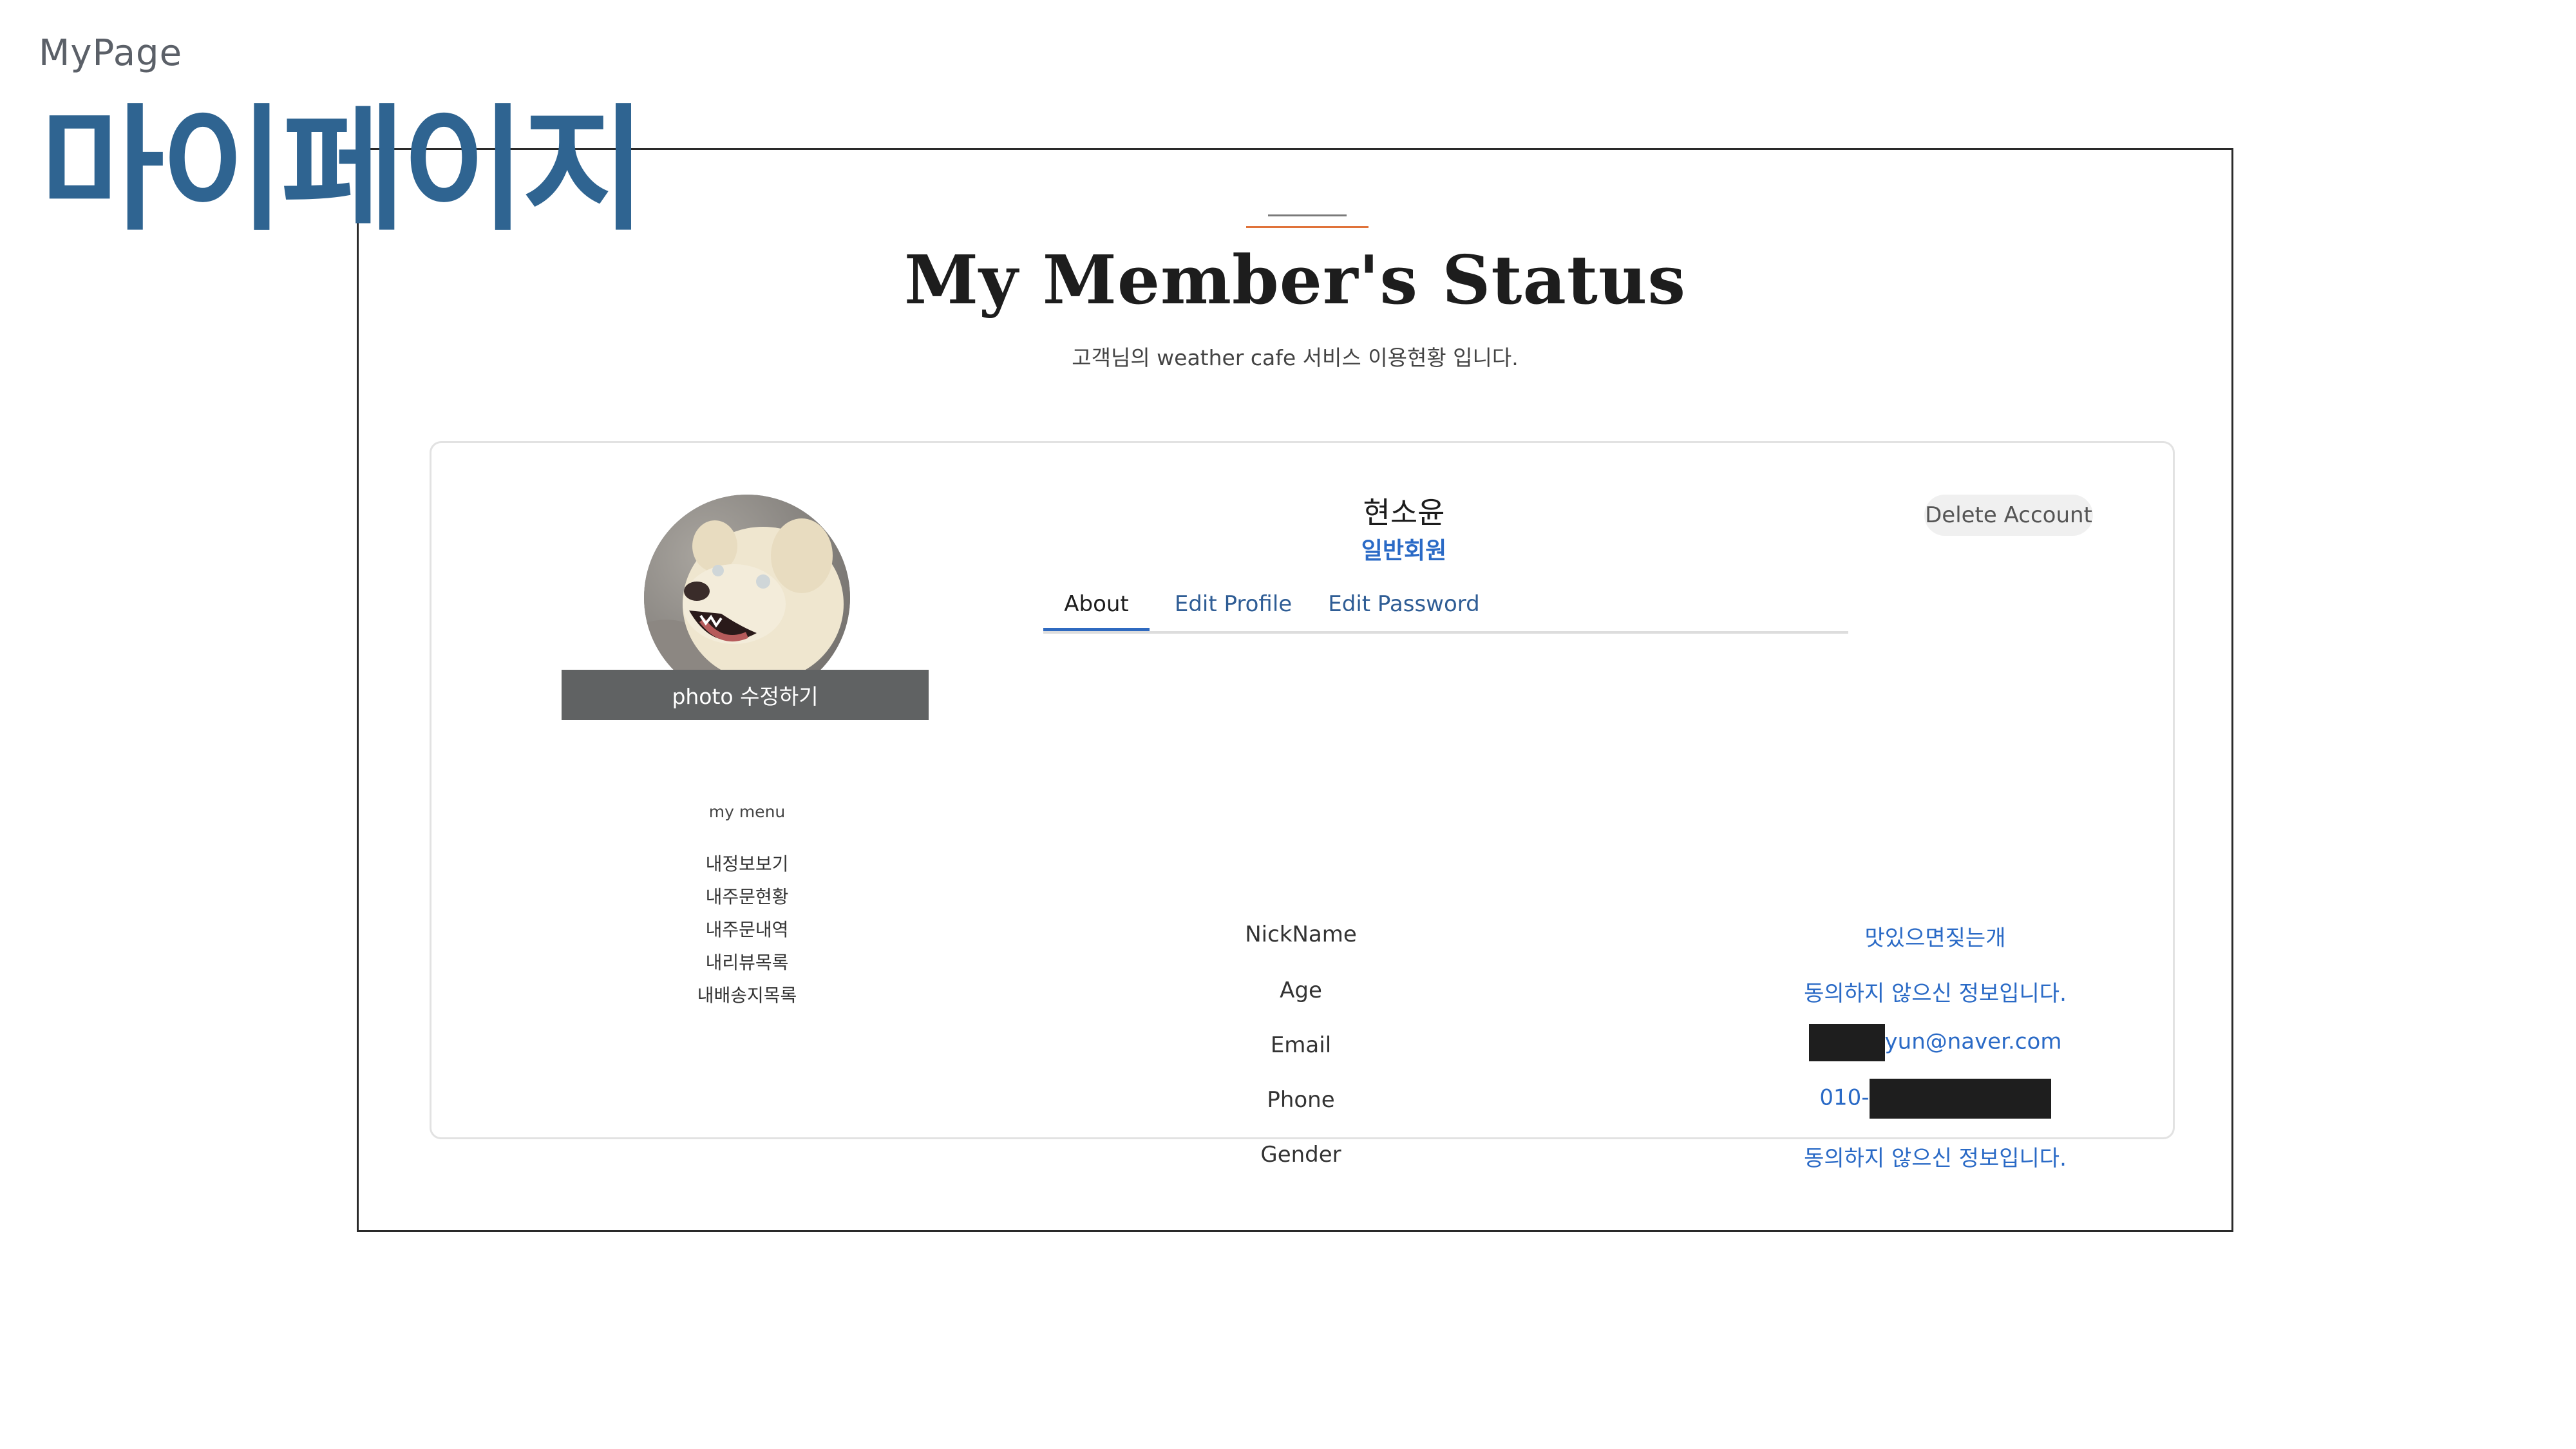  Describe the element at coordinates (747, 812) in the screenshot. I see `menu-heading: my menu` at that location.